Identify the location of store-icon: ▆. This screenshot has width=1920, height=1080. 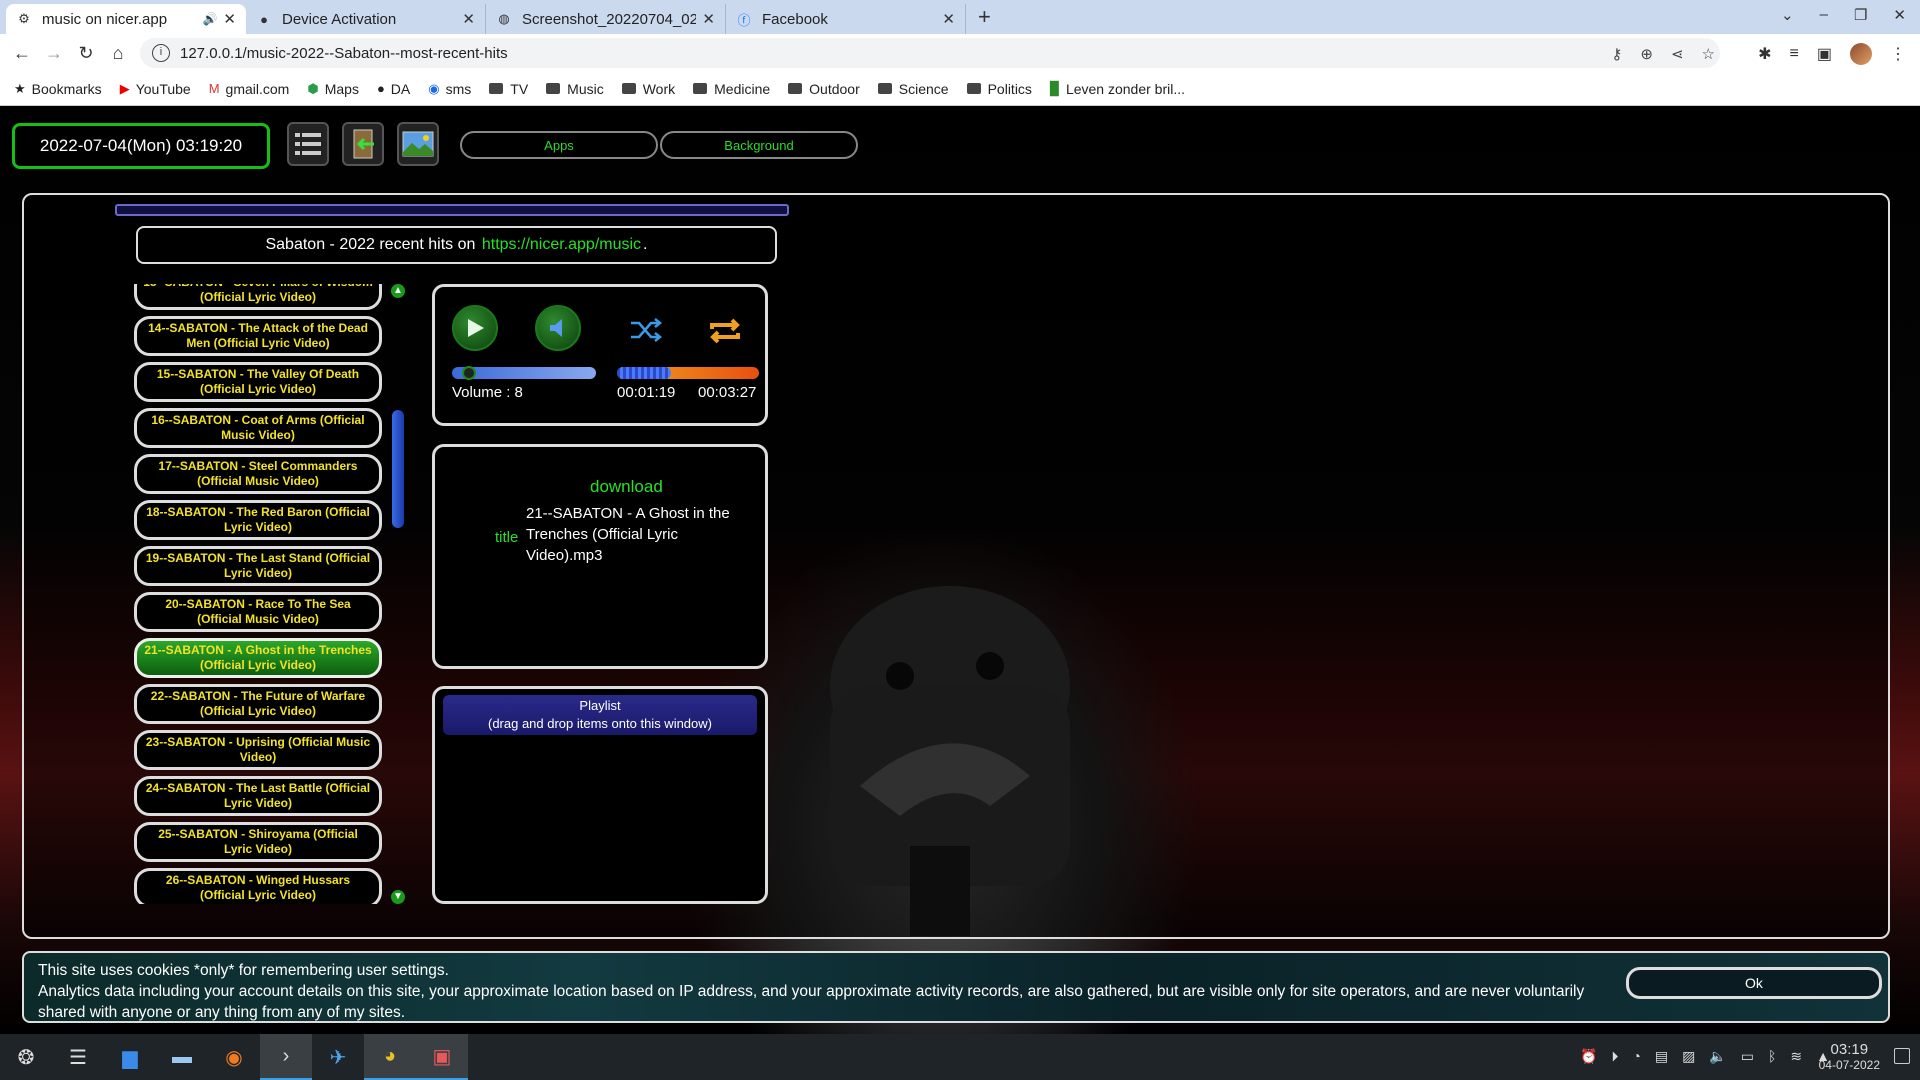
(130, 1057).